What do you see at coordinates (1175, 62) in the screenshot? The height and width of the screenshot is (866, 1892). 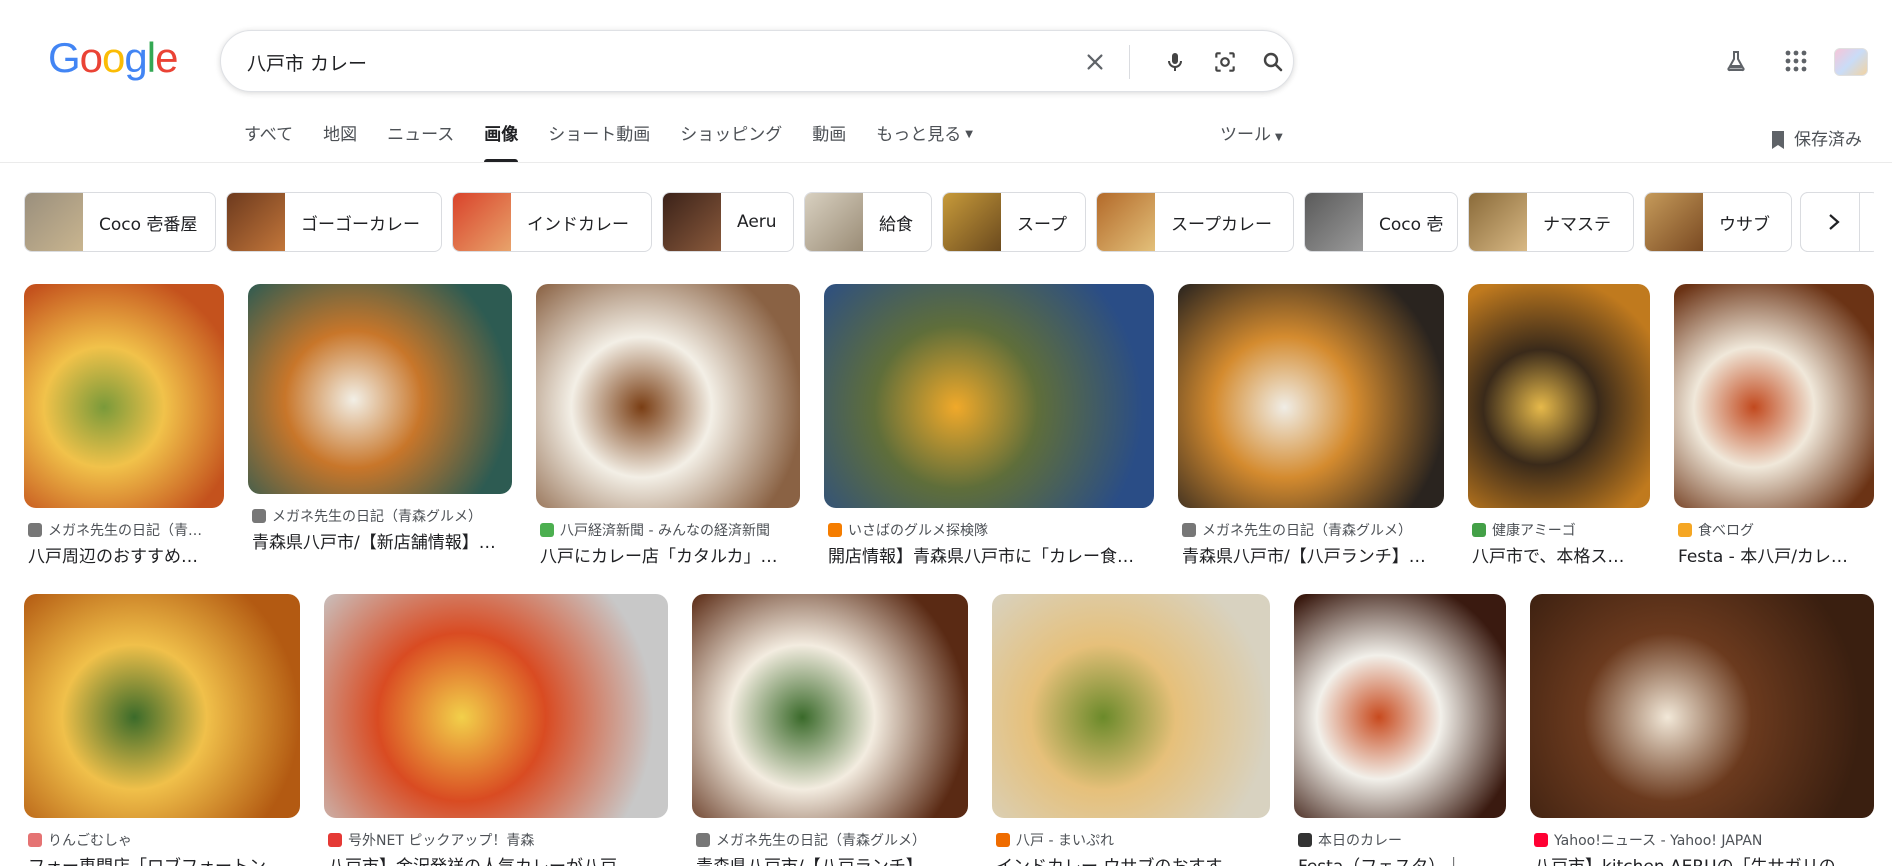 I see `microphone-icon` at bounding box center [1175, 62].